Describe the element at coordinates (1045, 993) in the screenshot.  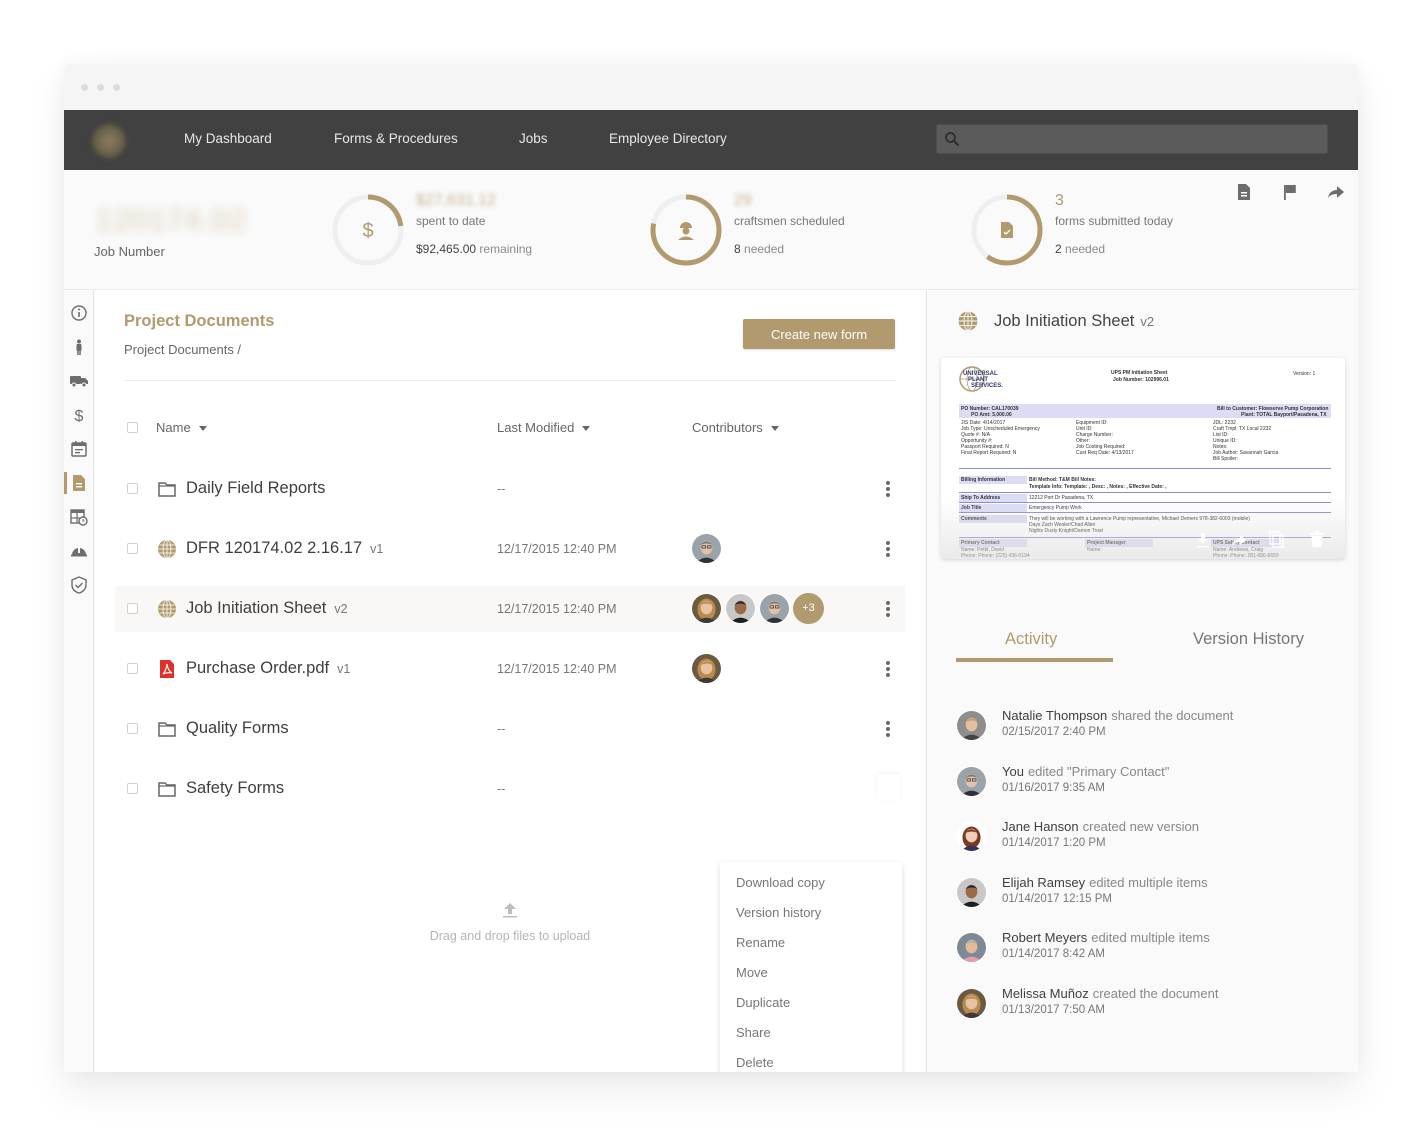
I see `activity-user: Melissa Muñoz` at that location.